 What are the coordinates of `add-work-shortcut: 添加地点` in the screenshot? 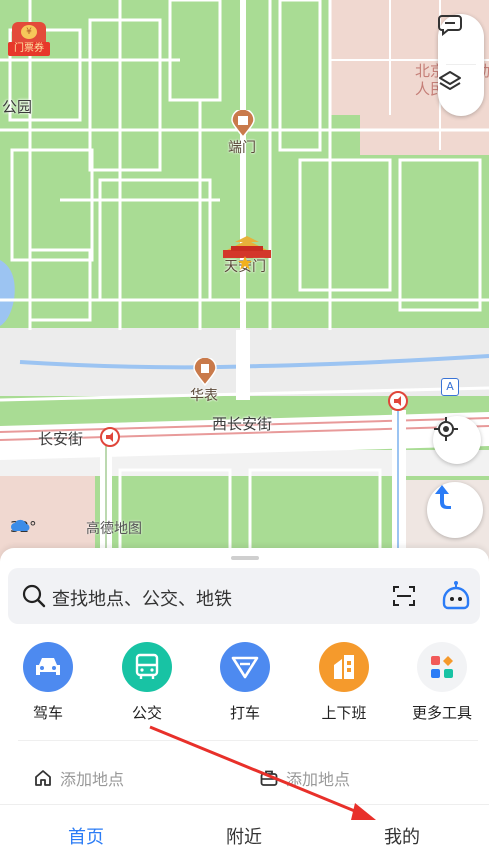 It's located at (305, 778).